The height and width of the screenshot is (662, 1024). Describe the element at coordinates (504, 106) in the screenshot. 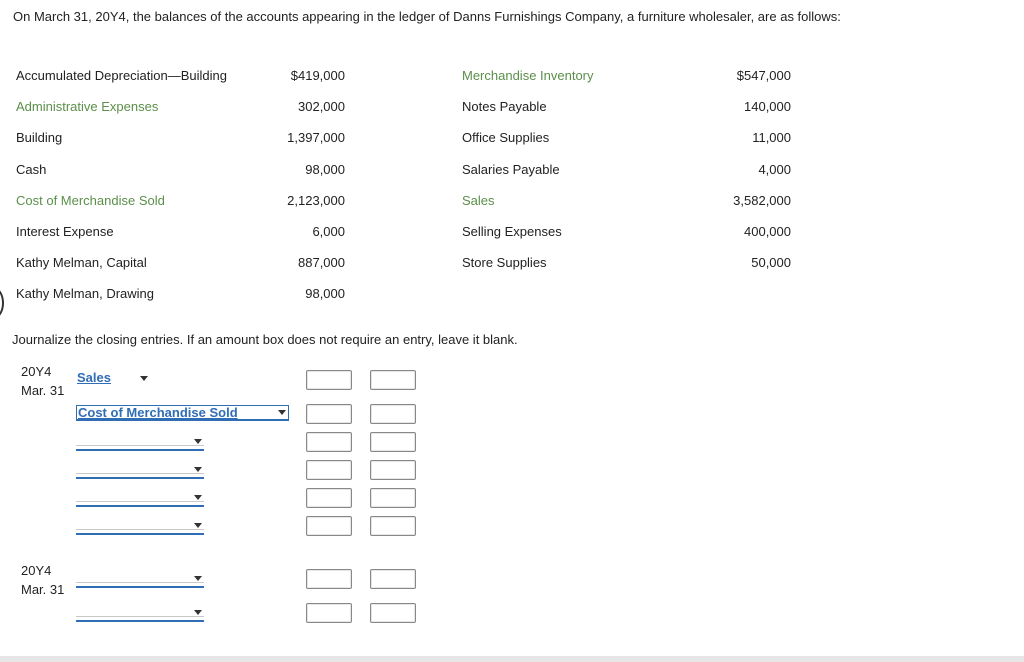

I see `account-name: Notes Payable` at that location.